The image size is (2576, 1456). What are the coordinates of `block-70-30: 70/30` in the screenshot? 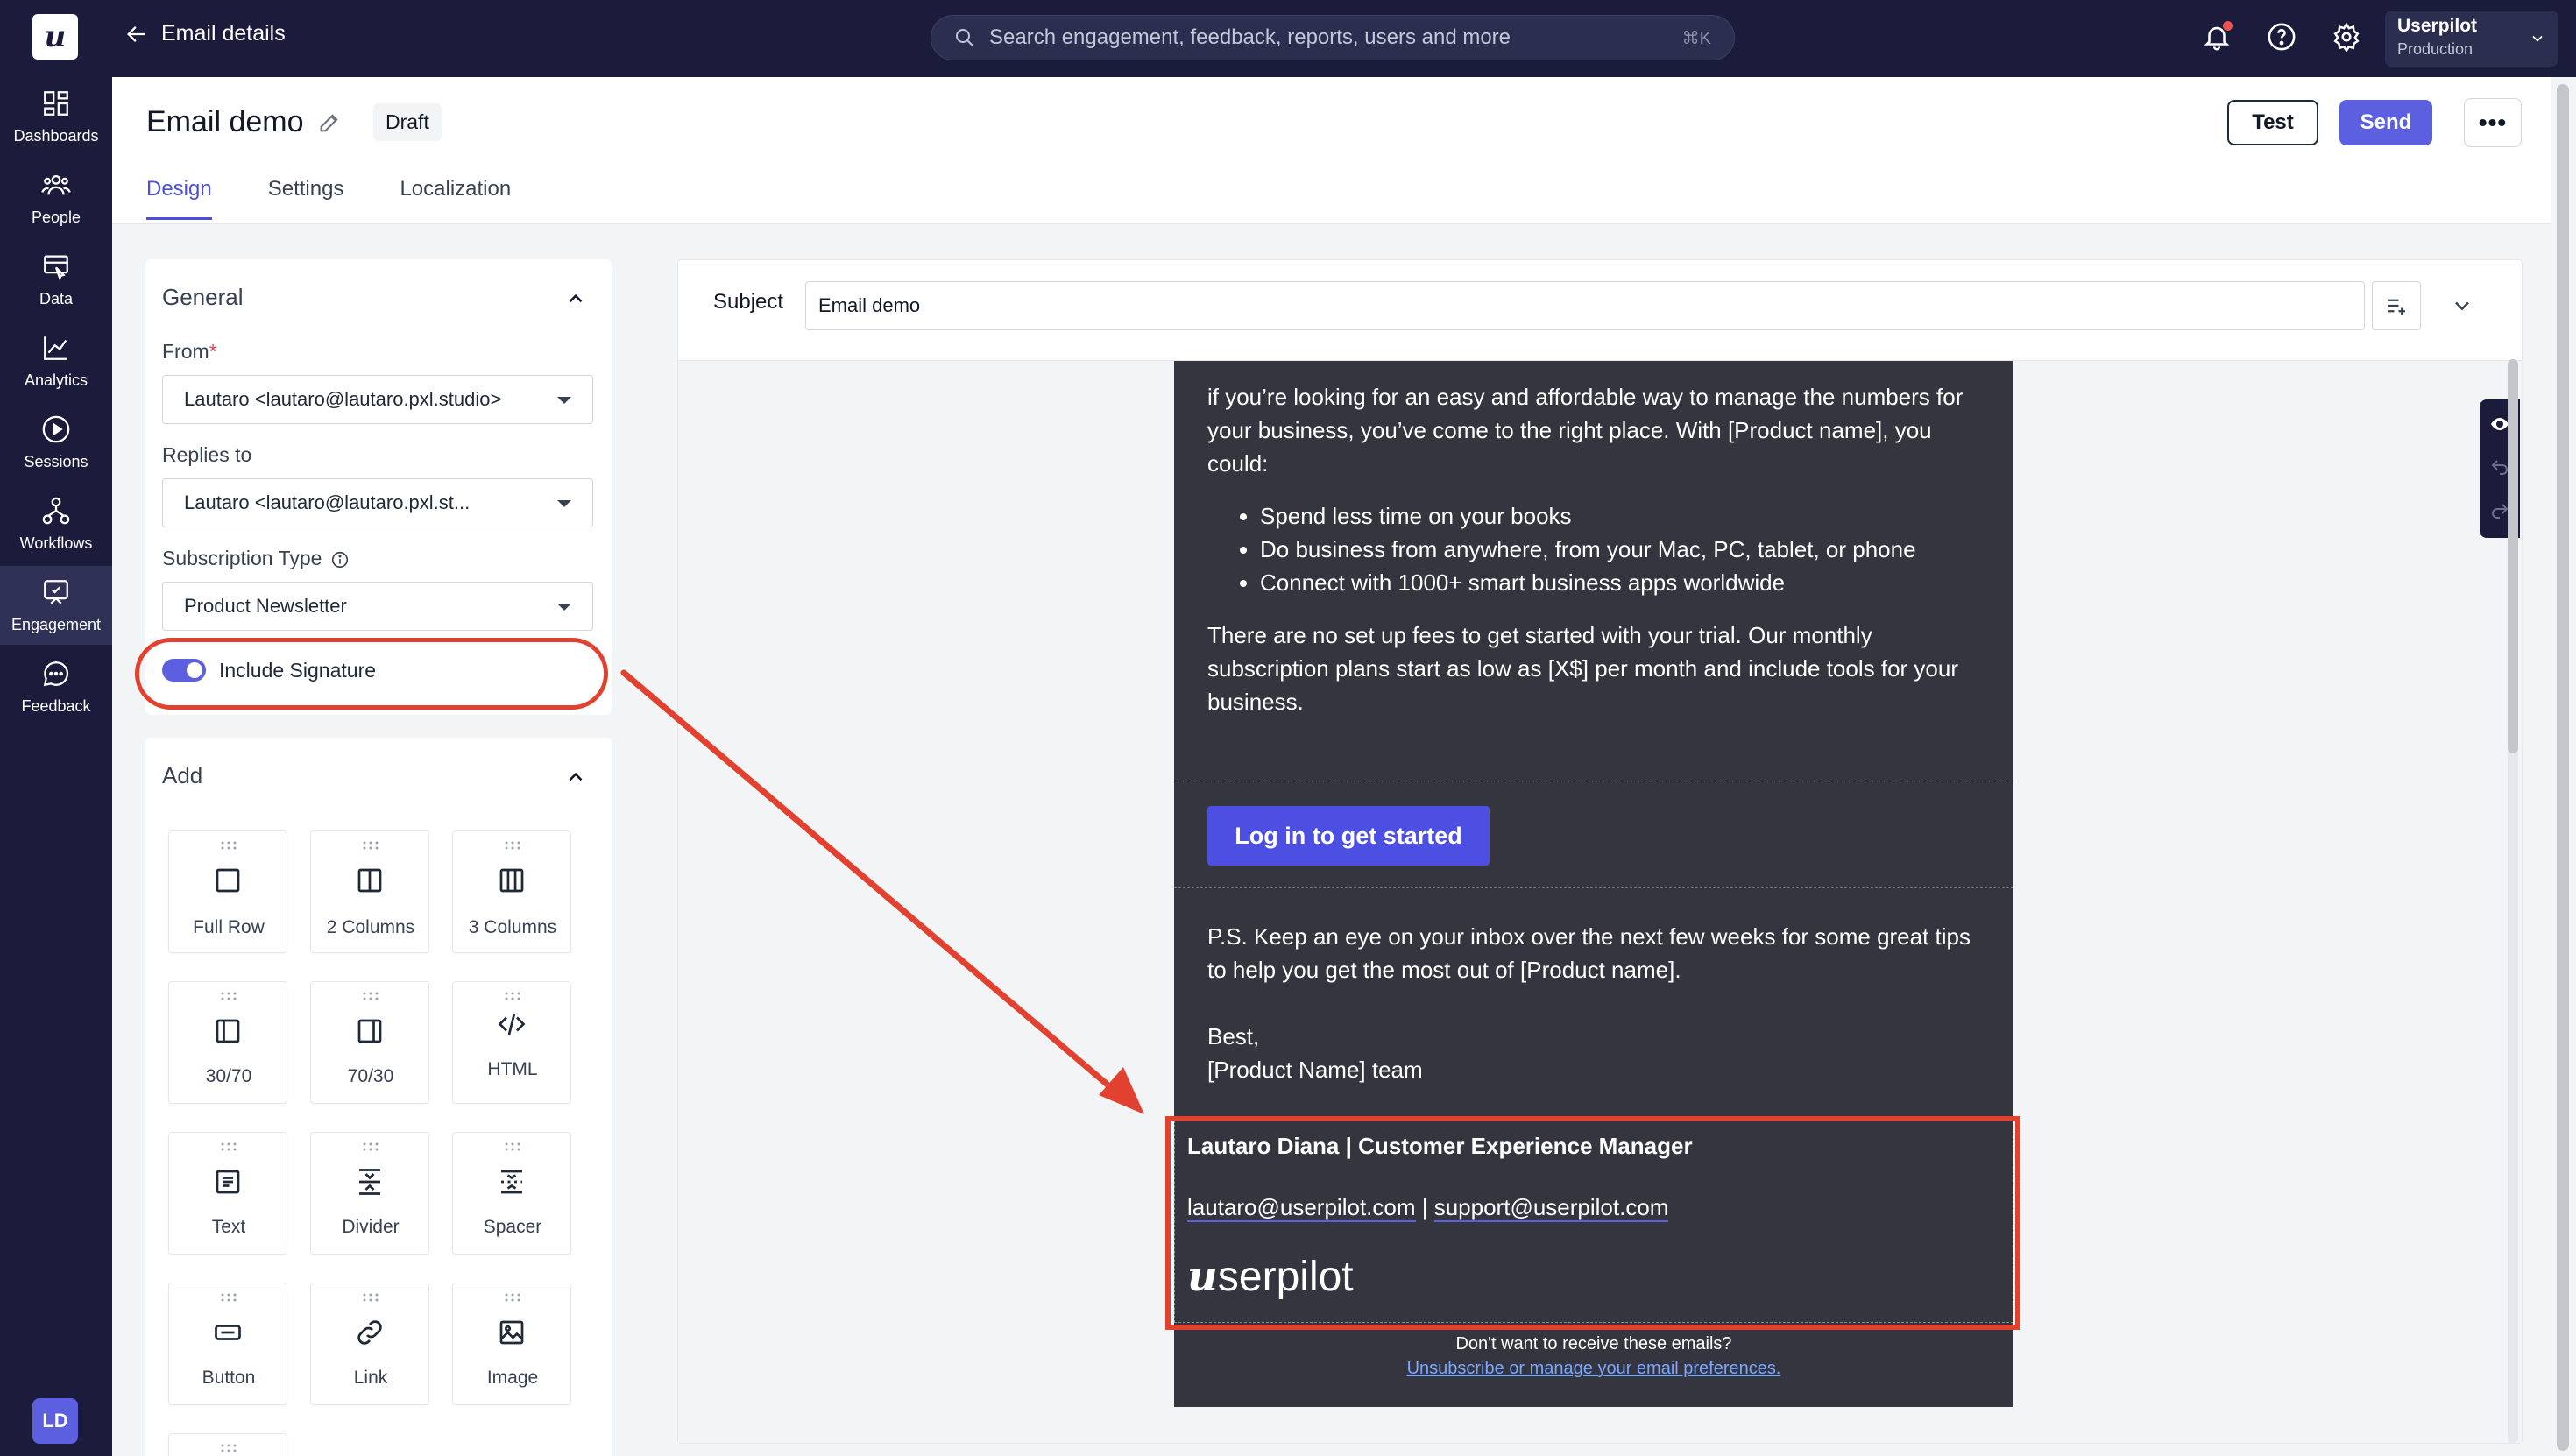 It's located at (369, 1042).